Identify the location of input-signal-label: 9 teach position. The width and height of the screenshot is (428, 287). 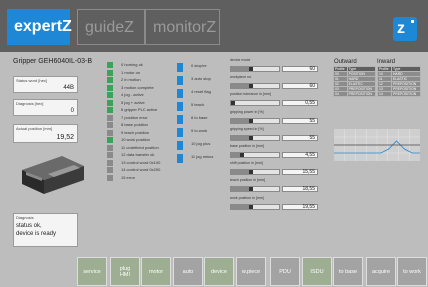
(135, 132).